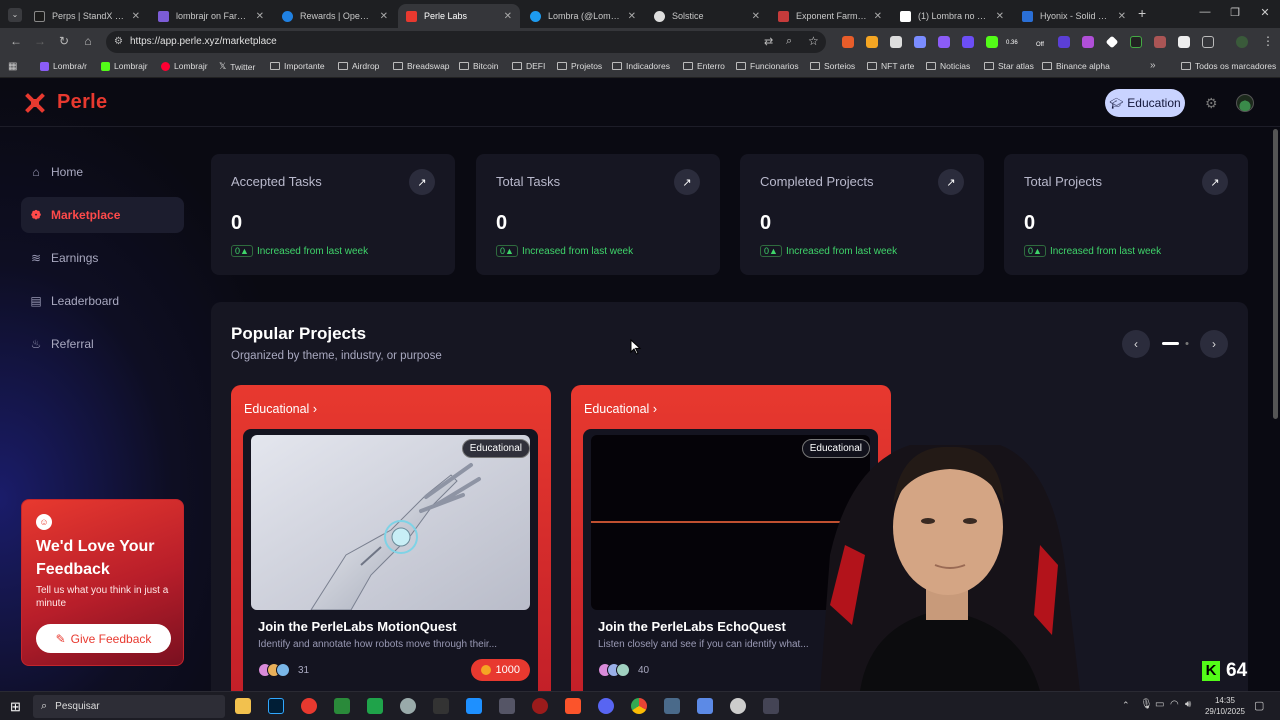 The image size is (1280, 720). I want to click on bookmark-folder: Enterro, so click(704, 66).